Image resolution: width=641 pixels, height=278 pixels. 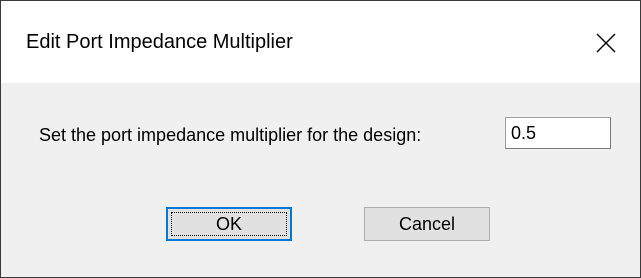 I want to click on multiplier-input, so click(x=558, y=133).